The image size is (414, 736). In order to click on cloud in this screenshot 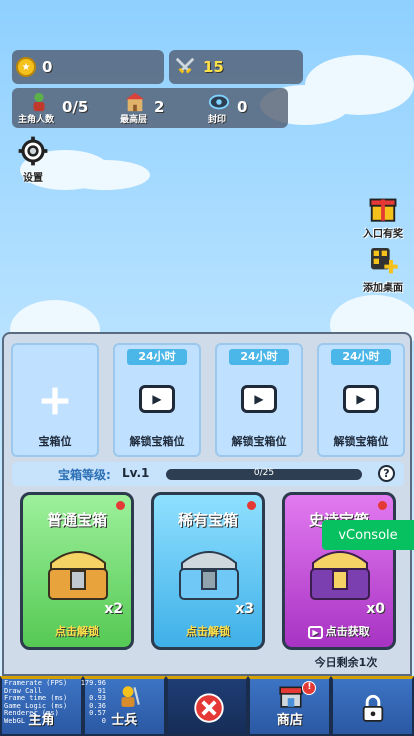, I will do `click(105, 175)`.